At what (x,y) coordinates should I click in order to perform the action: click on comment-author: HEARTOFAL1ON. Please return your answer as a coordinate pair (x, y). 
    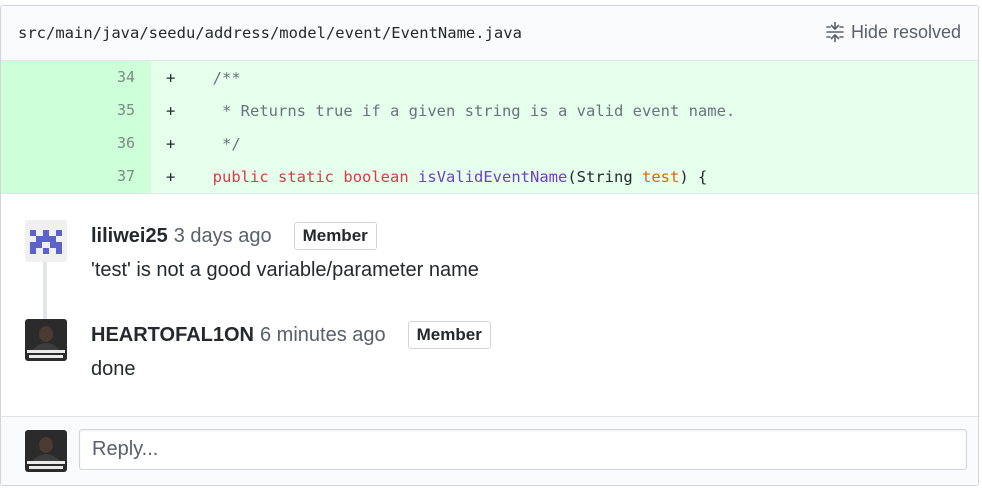
    Looking at the image, I should click on (172, 335).